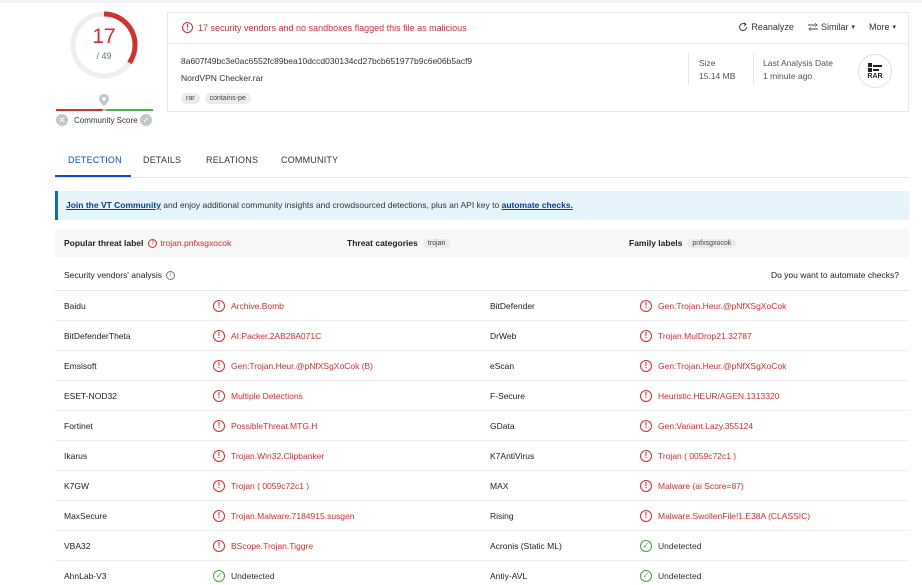  Describe the element at coordinates (526, 546) in the screenshot. I see `vendor-name: Acronis (Static ML)` at that location.